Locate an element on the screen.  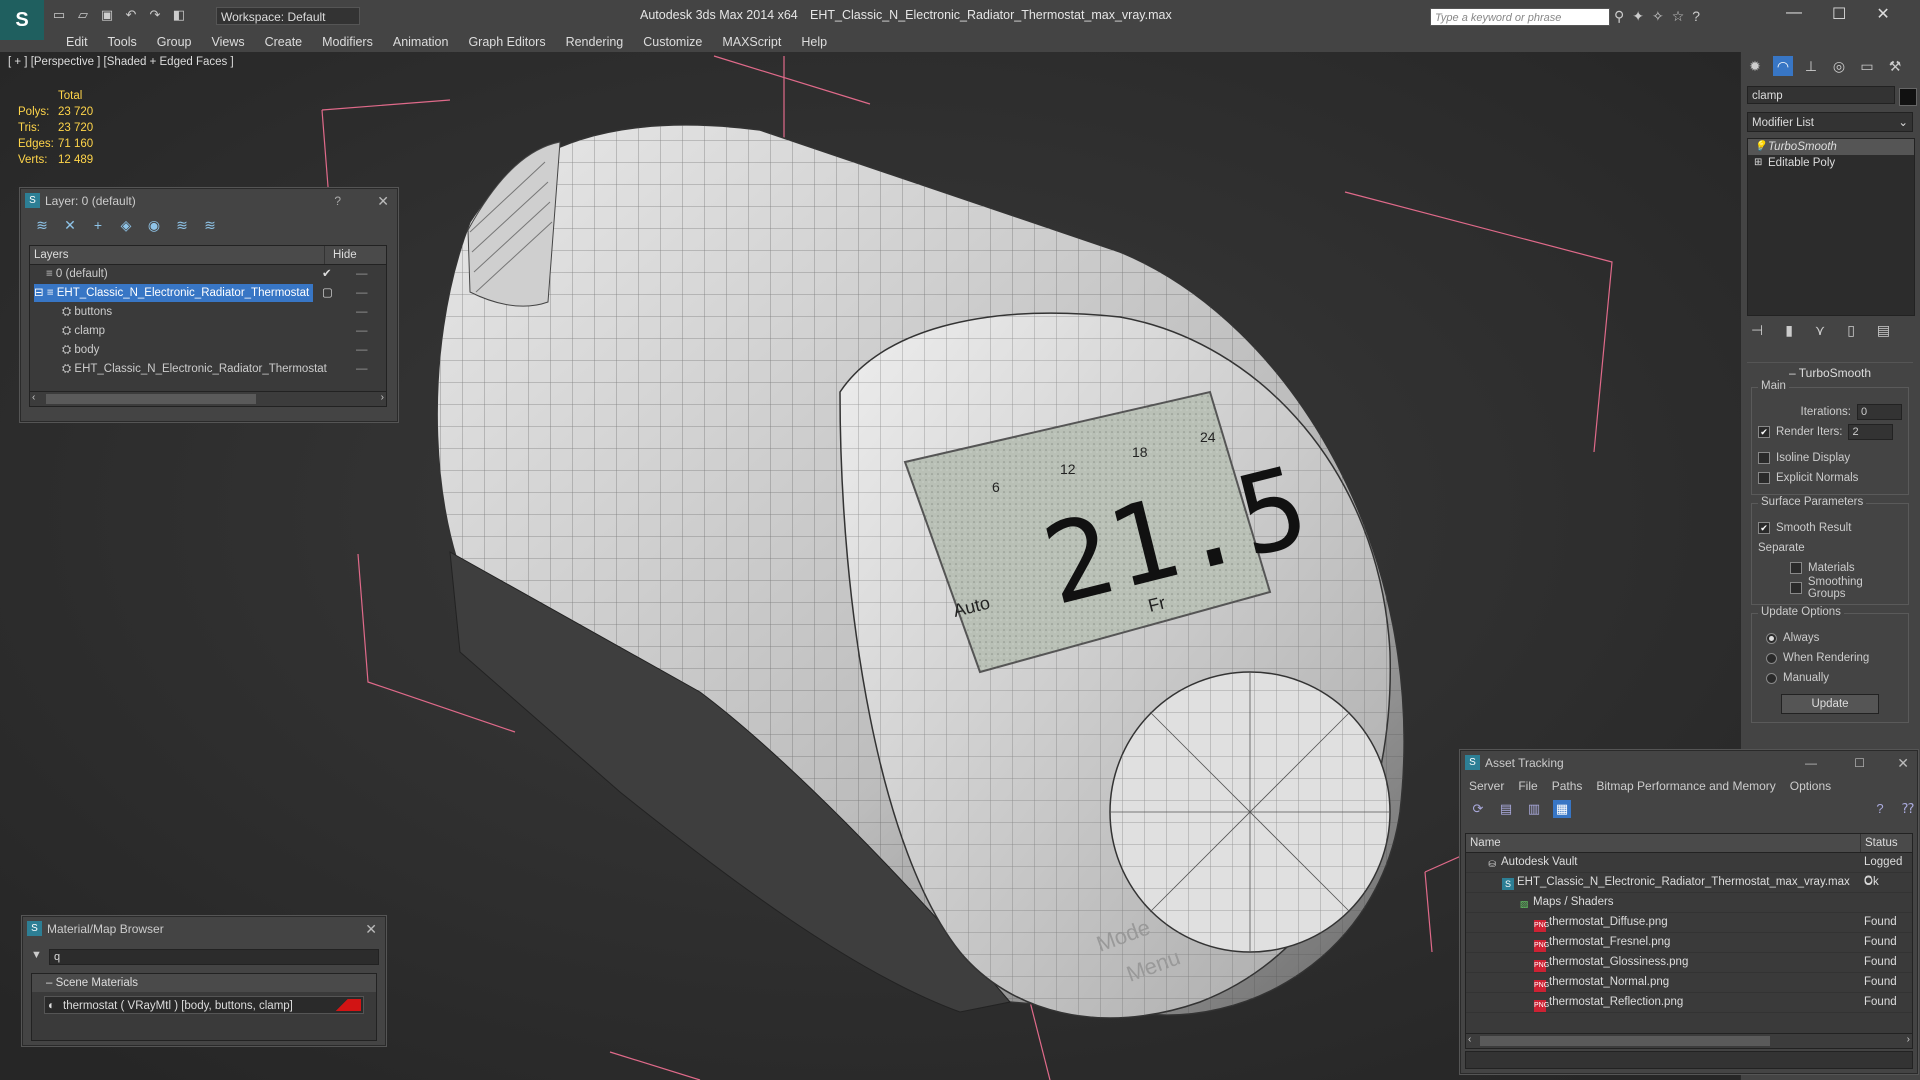
expand-plus-icon: ⊞ is located at coordinates (1758, 163).